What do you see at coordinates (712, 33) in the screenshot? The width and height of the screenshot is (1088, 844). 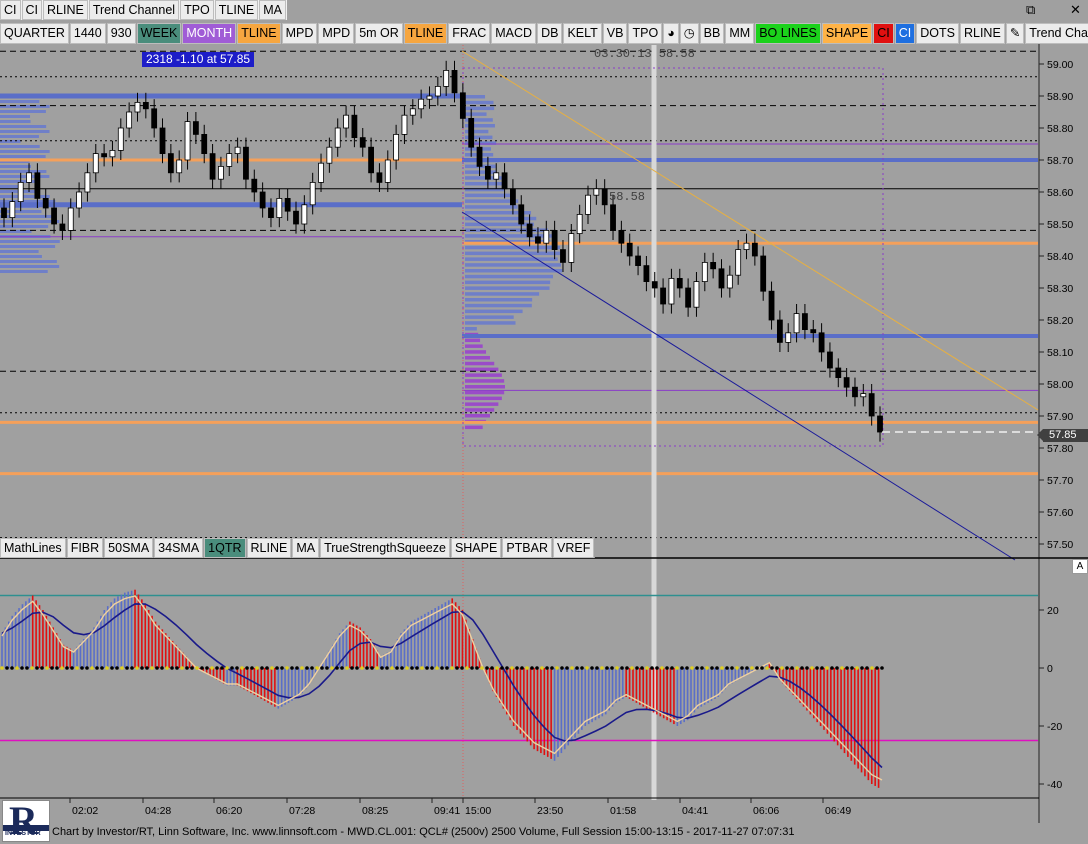 I see `main-button-18: BB` at bounding box center [712, 33].